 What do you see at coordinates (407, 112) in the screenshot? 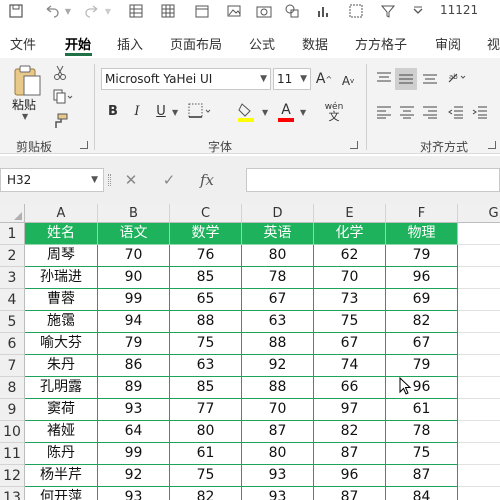
I see `align-center-icon` at bounding box center [407, 112].